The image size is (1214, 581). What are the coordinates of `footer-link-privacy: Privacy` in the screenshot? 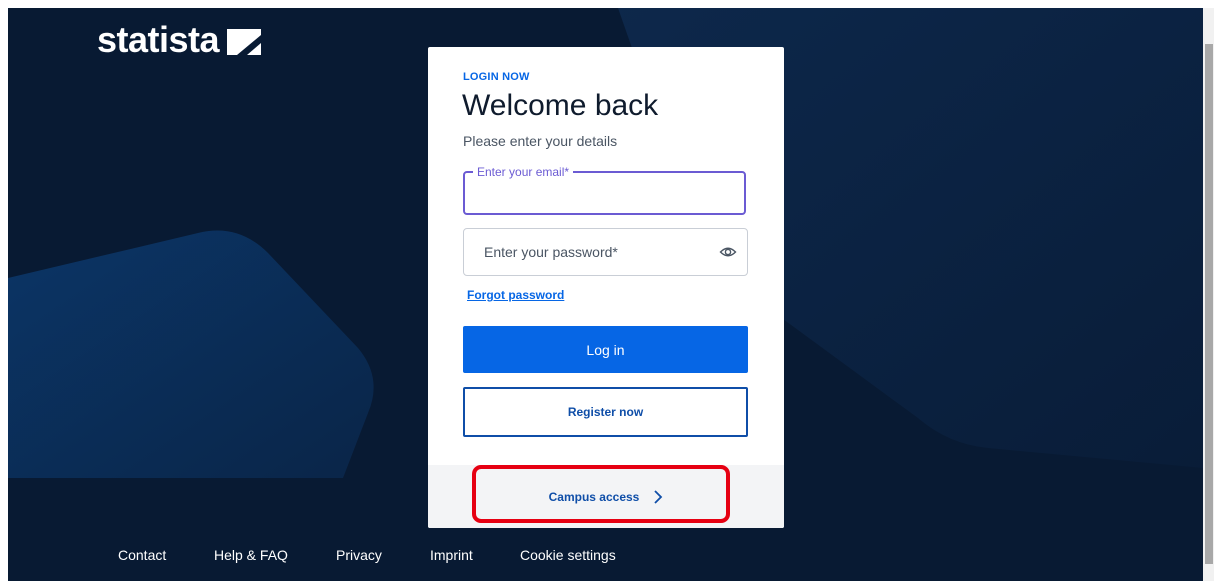 It's located at (359, 555).